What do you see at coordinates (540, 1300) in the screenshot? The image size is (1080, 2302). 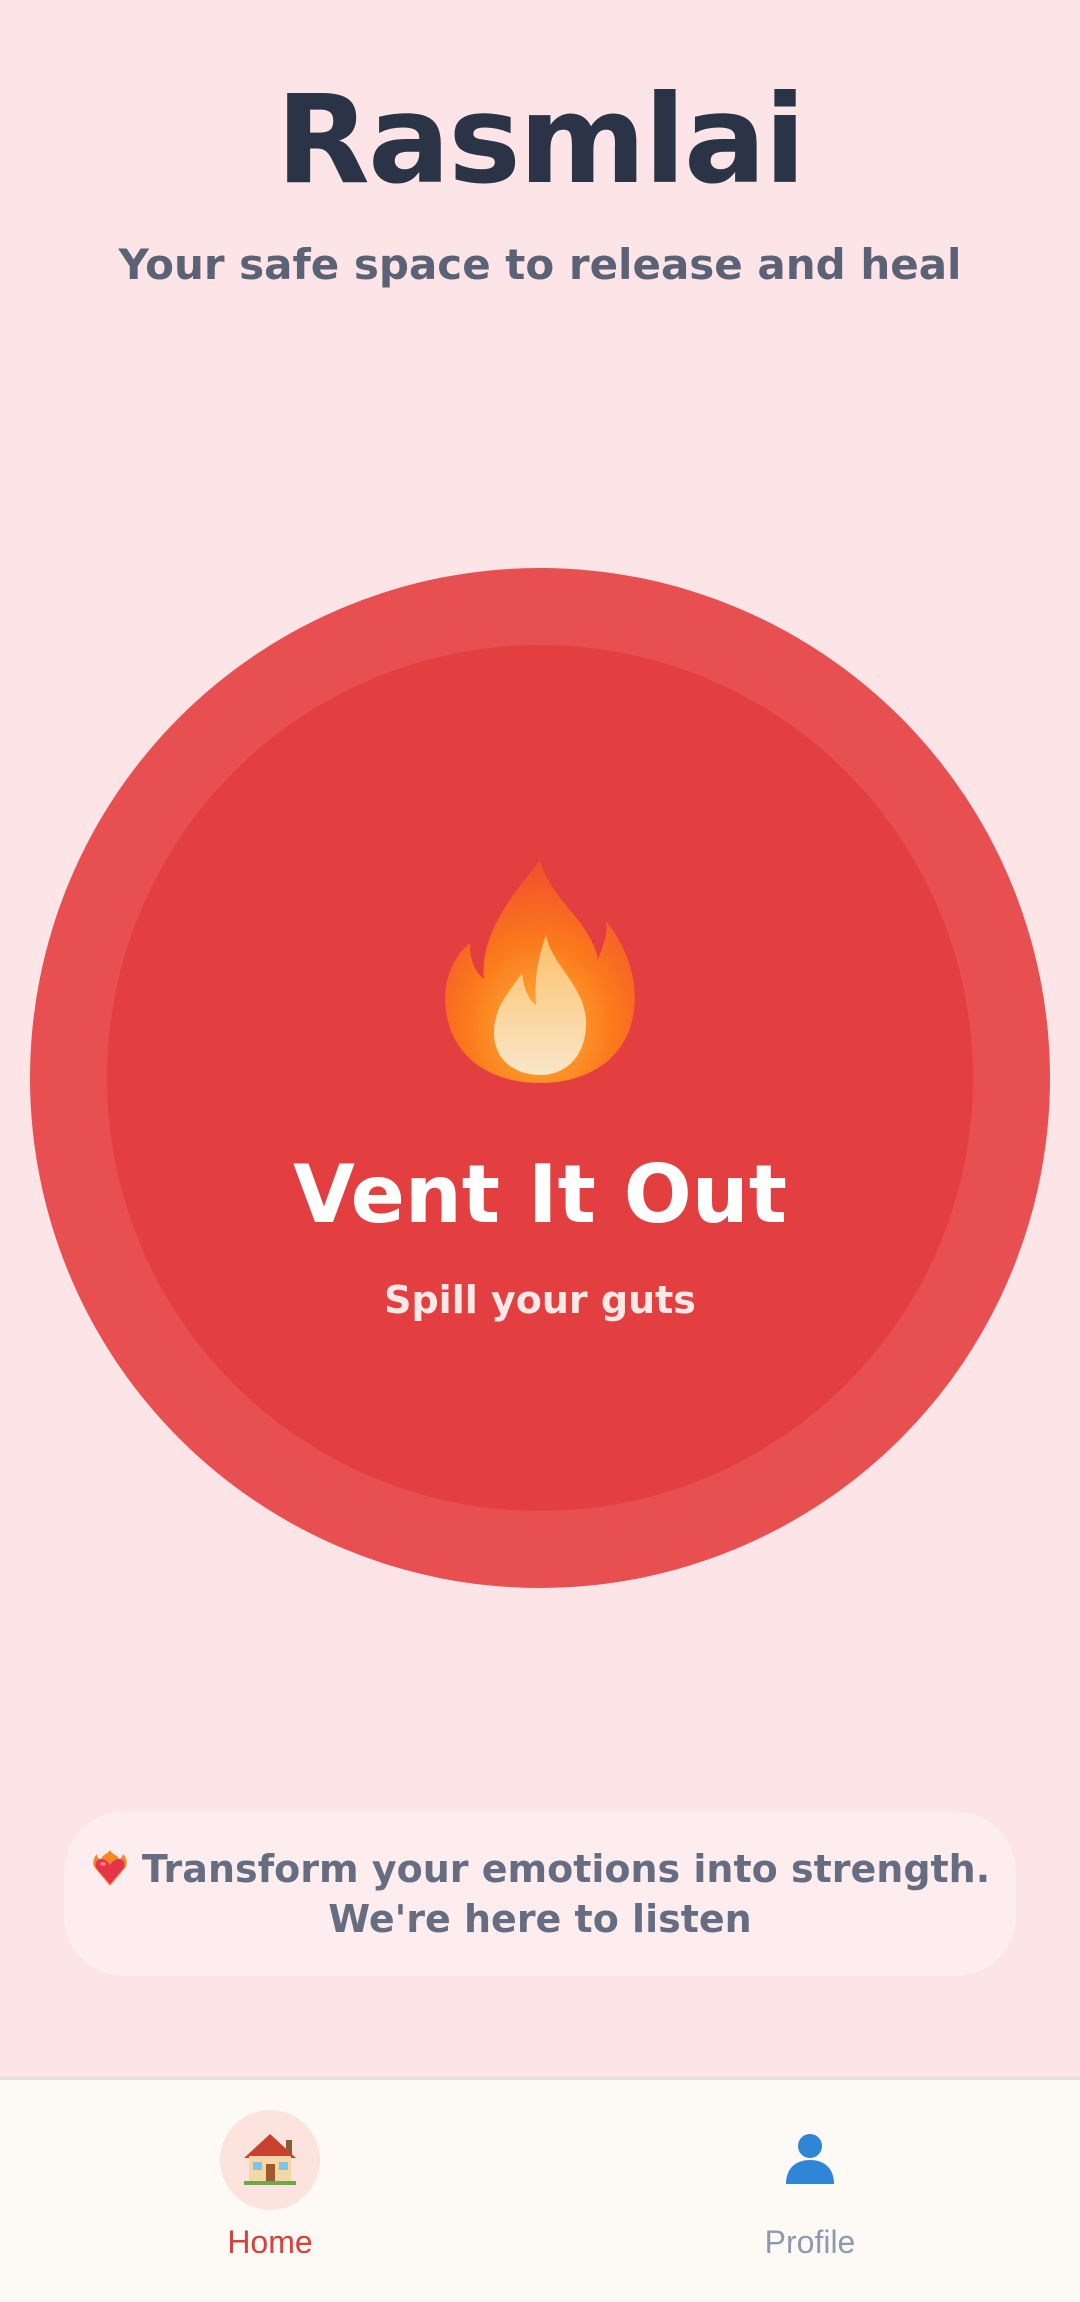 I see `vent-subtitle: Spill your guts` at bounding box center [540, 1300].